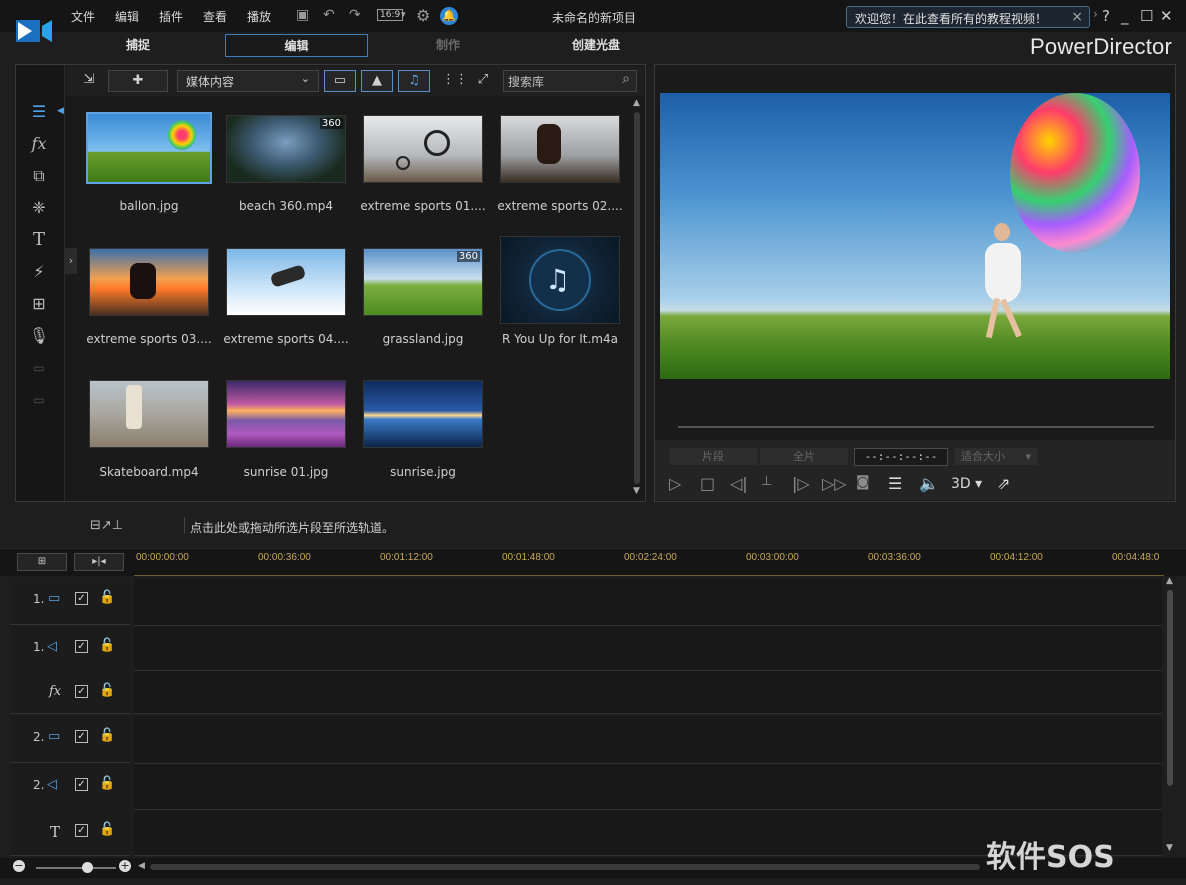  Describe the element at coordinates (895, 483) in the screenshot. I see `subtitle-toggle-icon: ☰` at that location.